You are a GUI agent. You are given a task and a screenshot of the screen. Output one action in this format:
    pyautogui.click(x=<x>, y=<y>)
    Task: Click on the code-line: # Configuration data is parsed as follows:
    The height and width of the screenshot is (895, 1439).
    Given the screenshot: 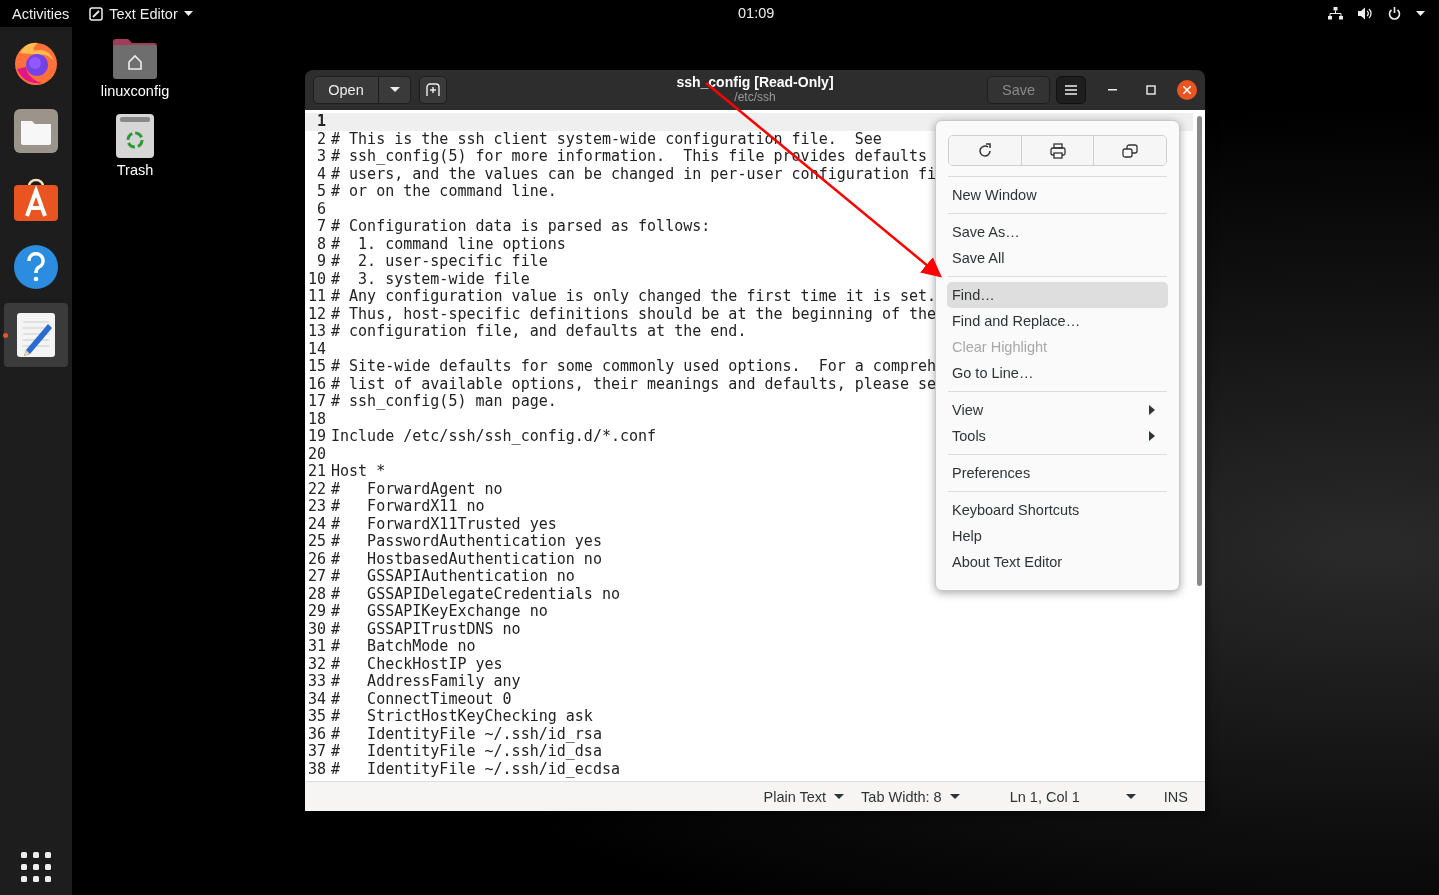 What is the action you would take?
    pyautogui.click(x=521, y=227)
    